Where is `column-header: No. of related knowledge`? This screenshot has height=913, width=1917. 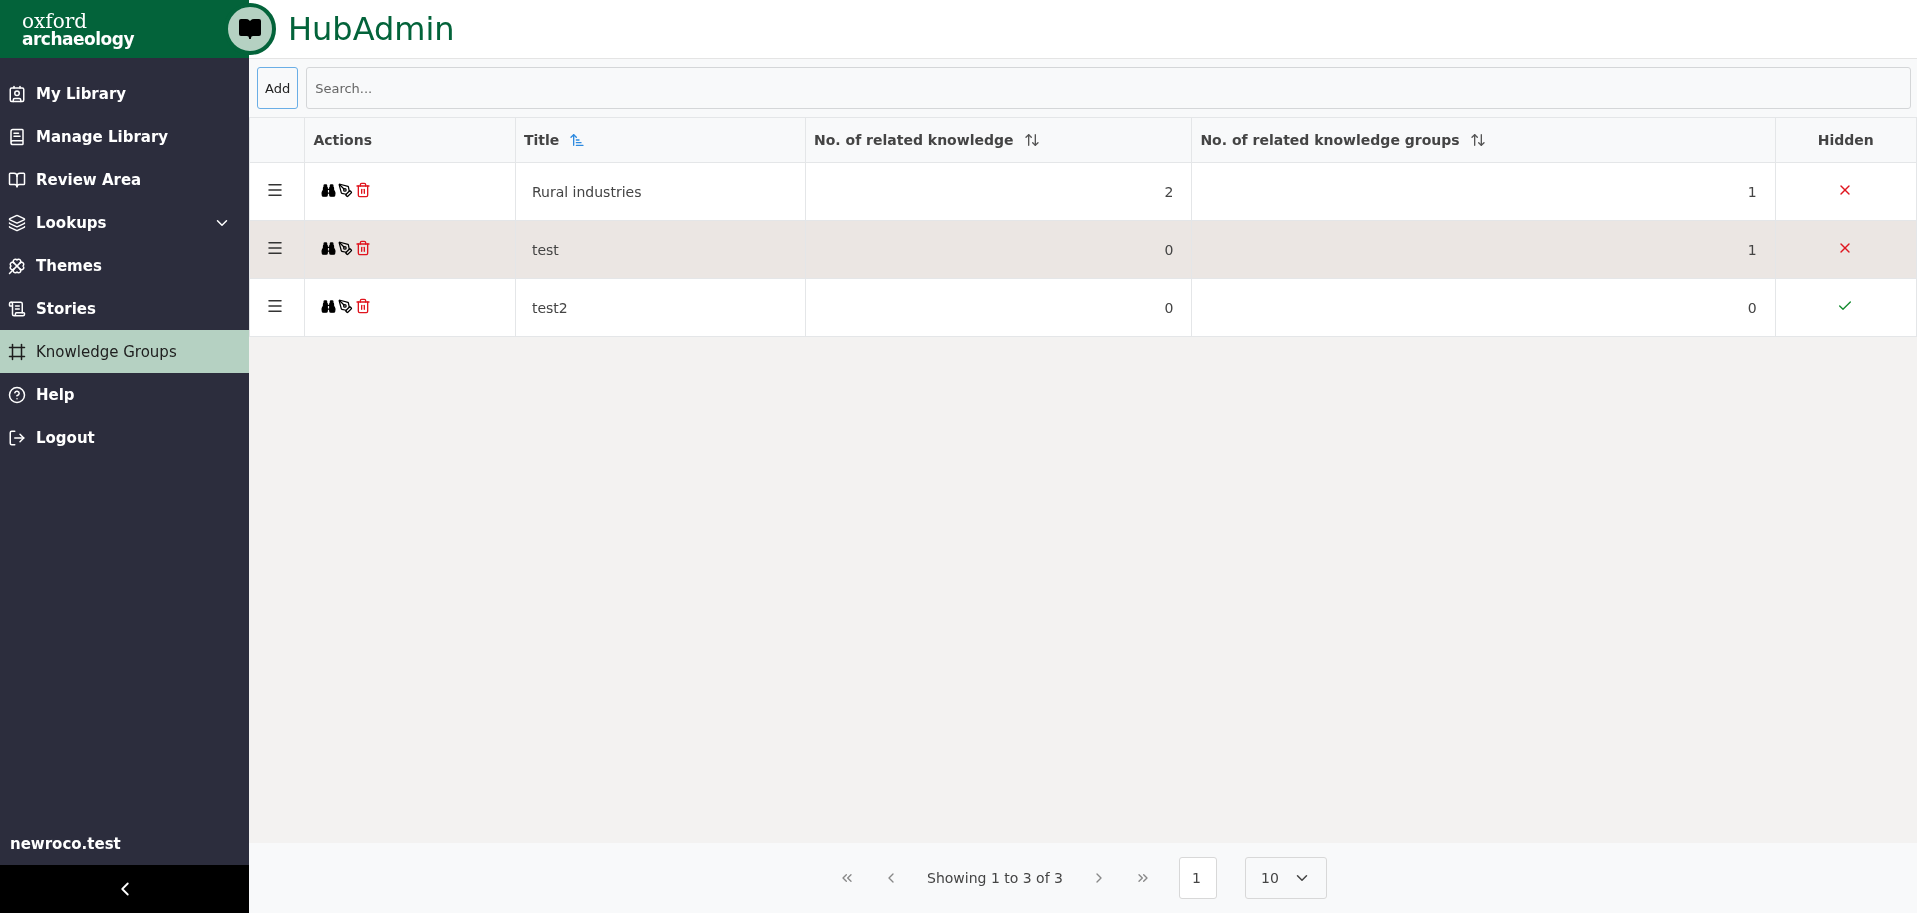 column-header: No. of related knowledge is located at coordinates (998, 140).